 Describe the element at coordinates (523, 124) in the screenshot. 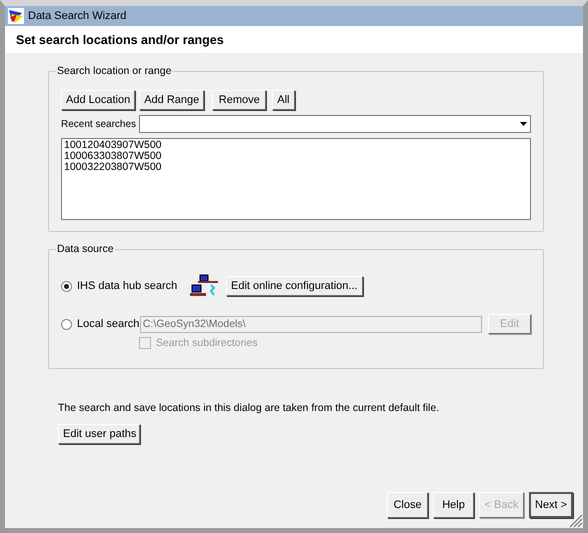

I see `dropdown-arrow-icon` at that location.